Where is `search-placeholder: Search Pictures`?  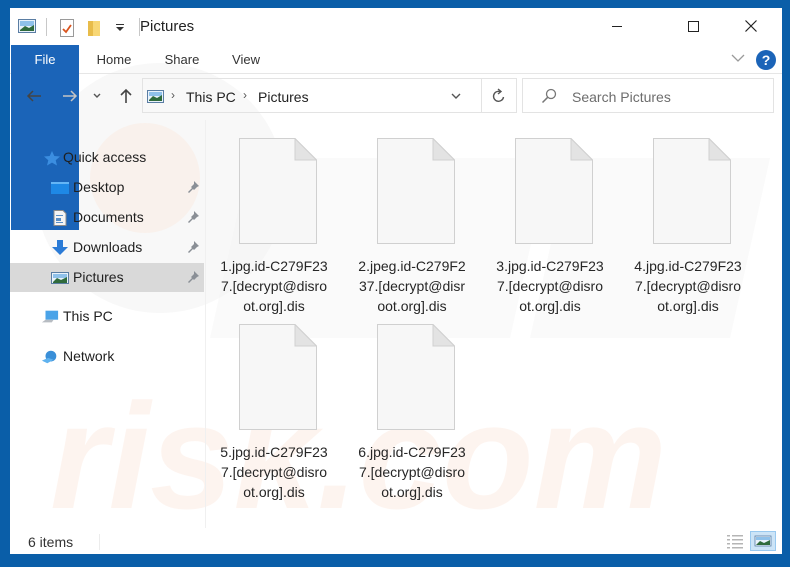
search-placeholder: Search Pictures is located at coordinates (621, 97).